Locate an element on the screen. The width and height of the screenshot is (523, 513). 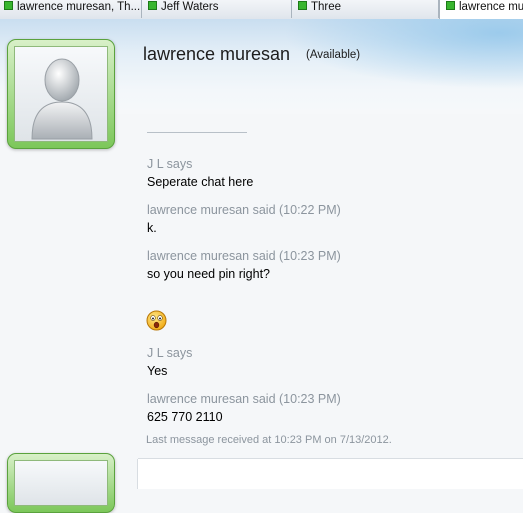
tab-label: lawrence mu is located at coordinates (491, 7).